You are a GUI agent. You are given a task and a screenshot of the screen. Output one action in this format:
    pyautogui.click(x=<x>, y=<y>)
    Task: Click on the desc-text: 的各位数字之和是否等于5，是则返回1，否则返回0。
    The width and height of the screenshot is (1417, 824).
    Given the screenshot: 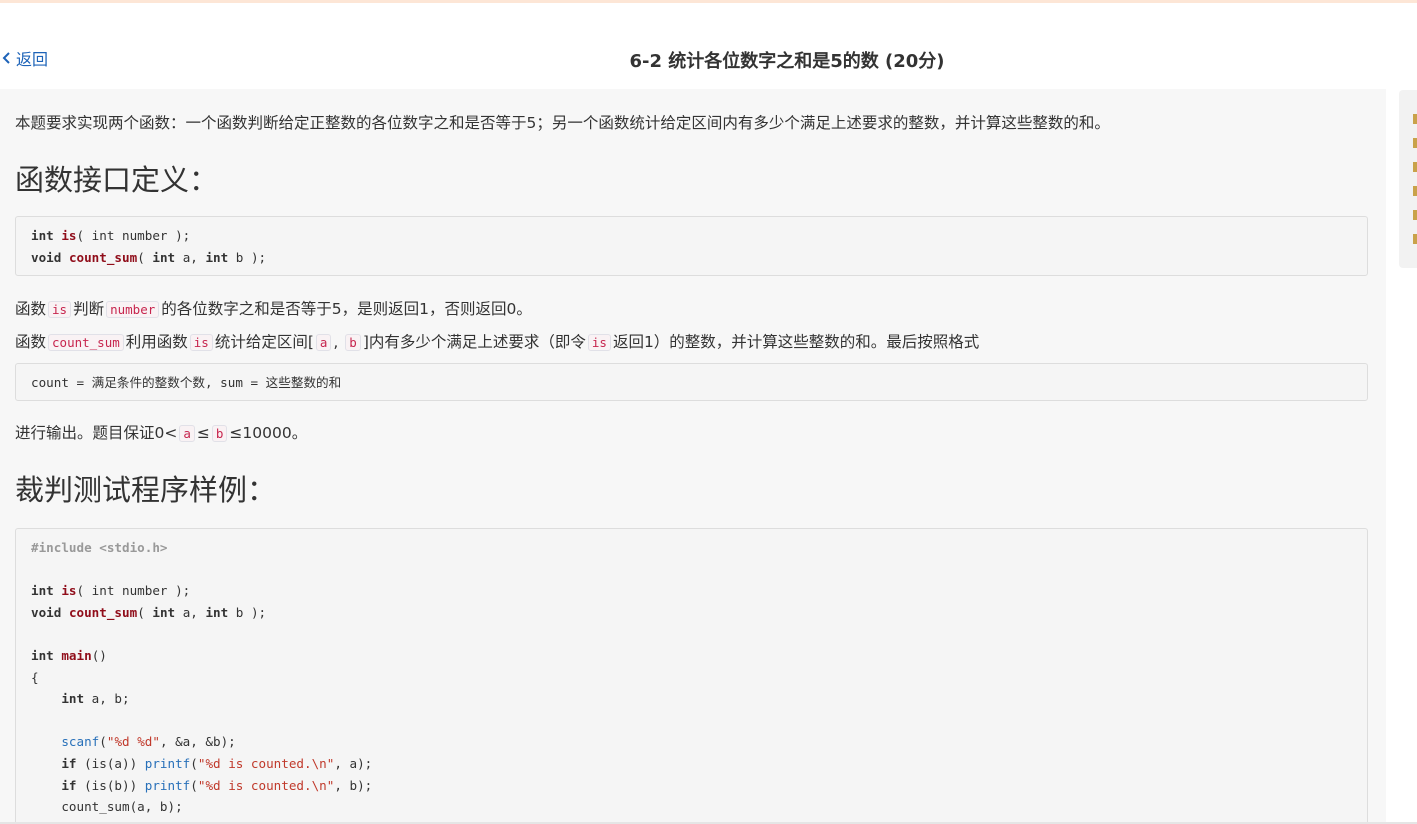 What is the action you would take?
    pyautogui.click(x=346, y=309)
    